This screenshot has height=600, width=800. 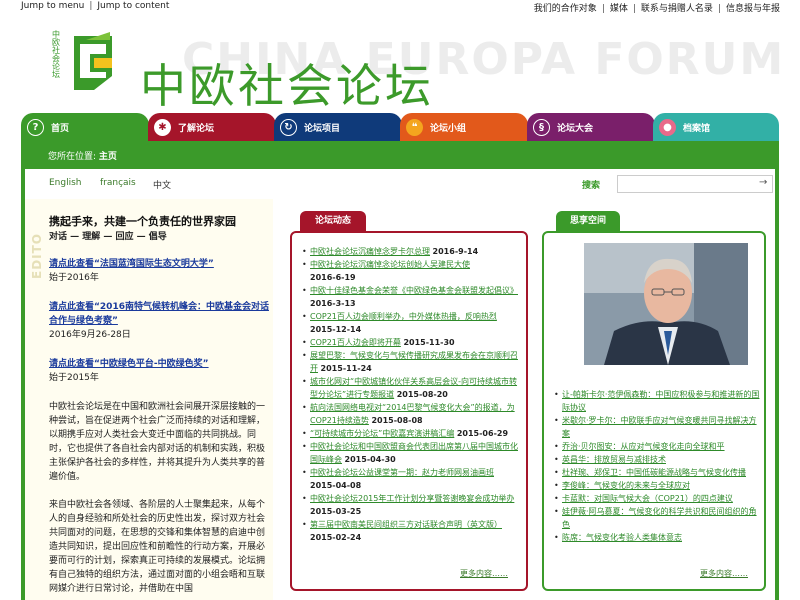 What do you see at coordinates (575, 128) in the screenshot?
I see `tab-conference-label: 论坛大会` at bounding box center [575, 128].